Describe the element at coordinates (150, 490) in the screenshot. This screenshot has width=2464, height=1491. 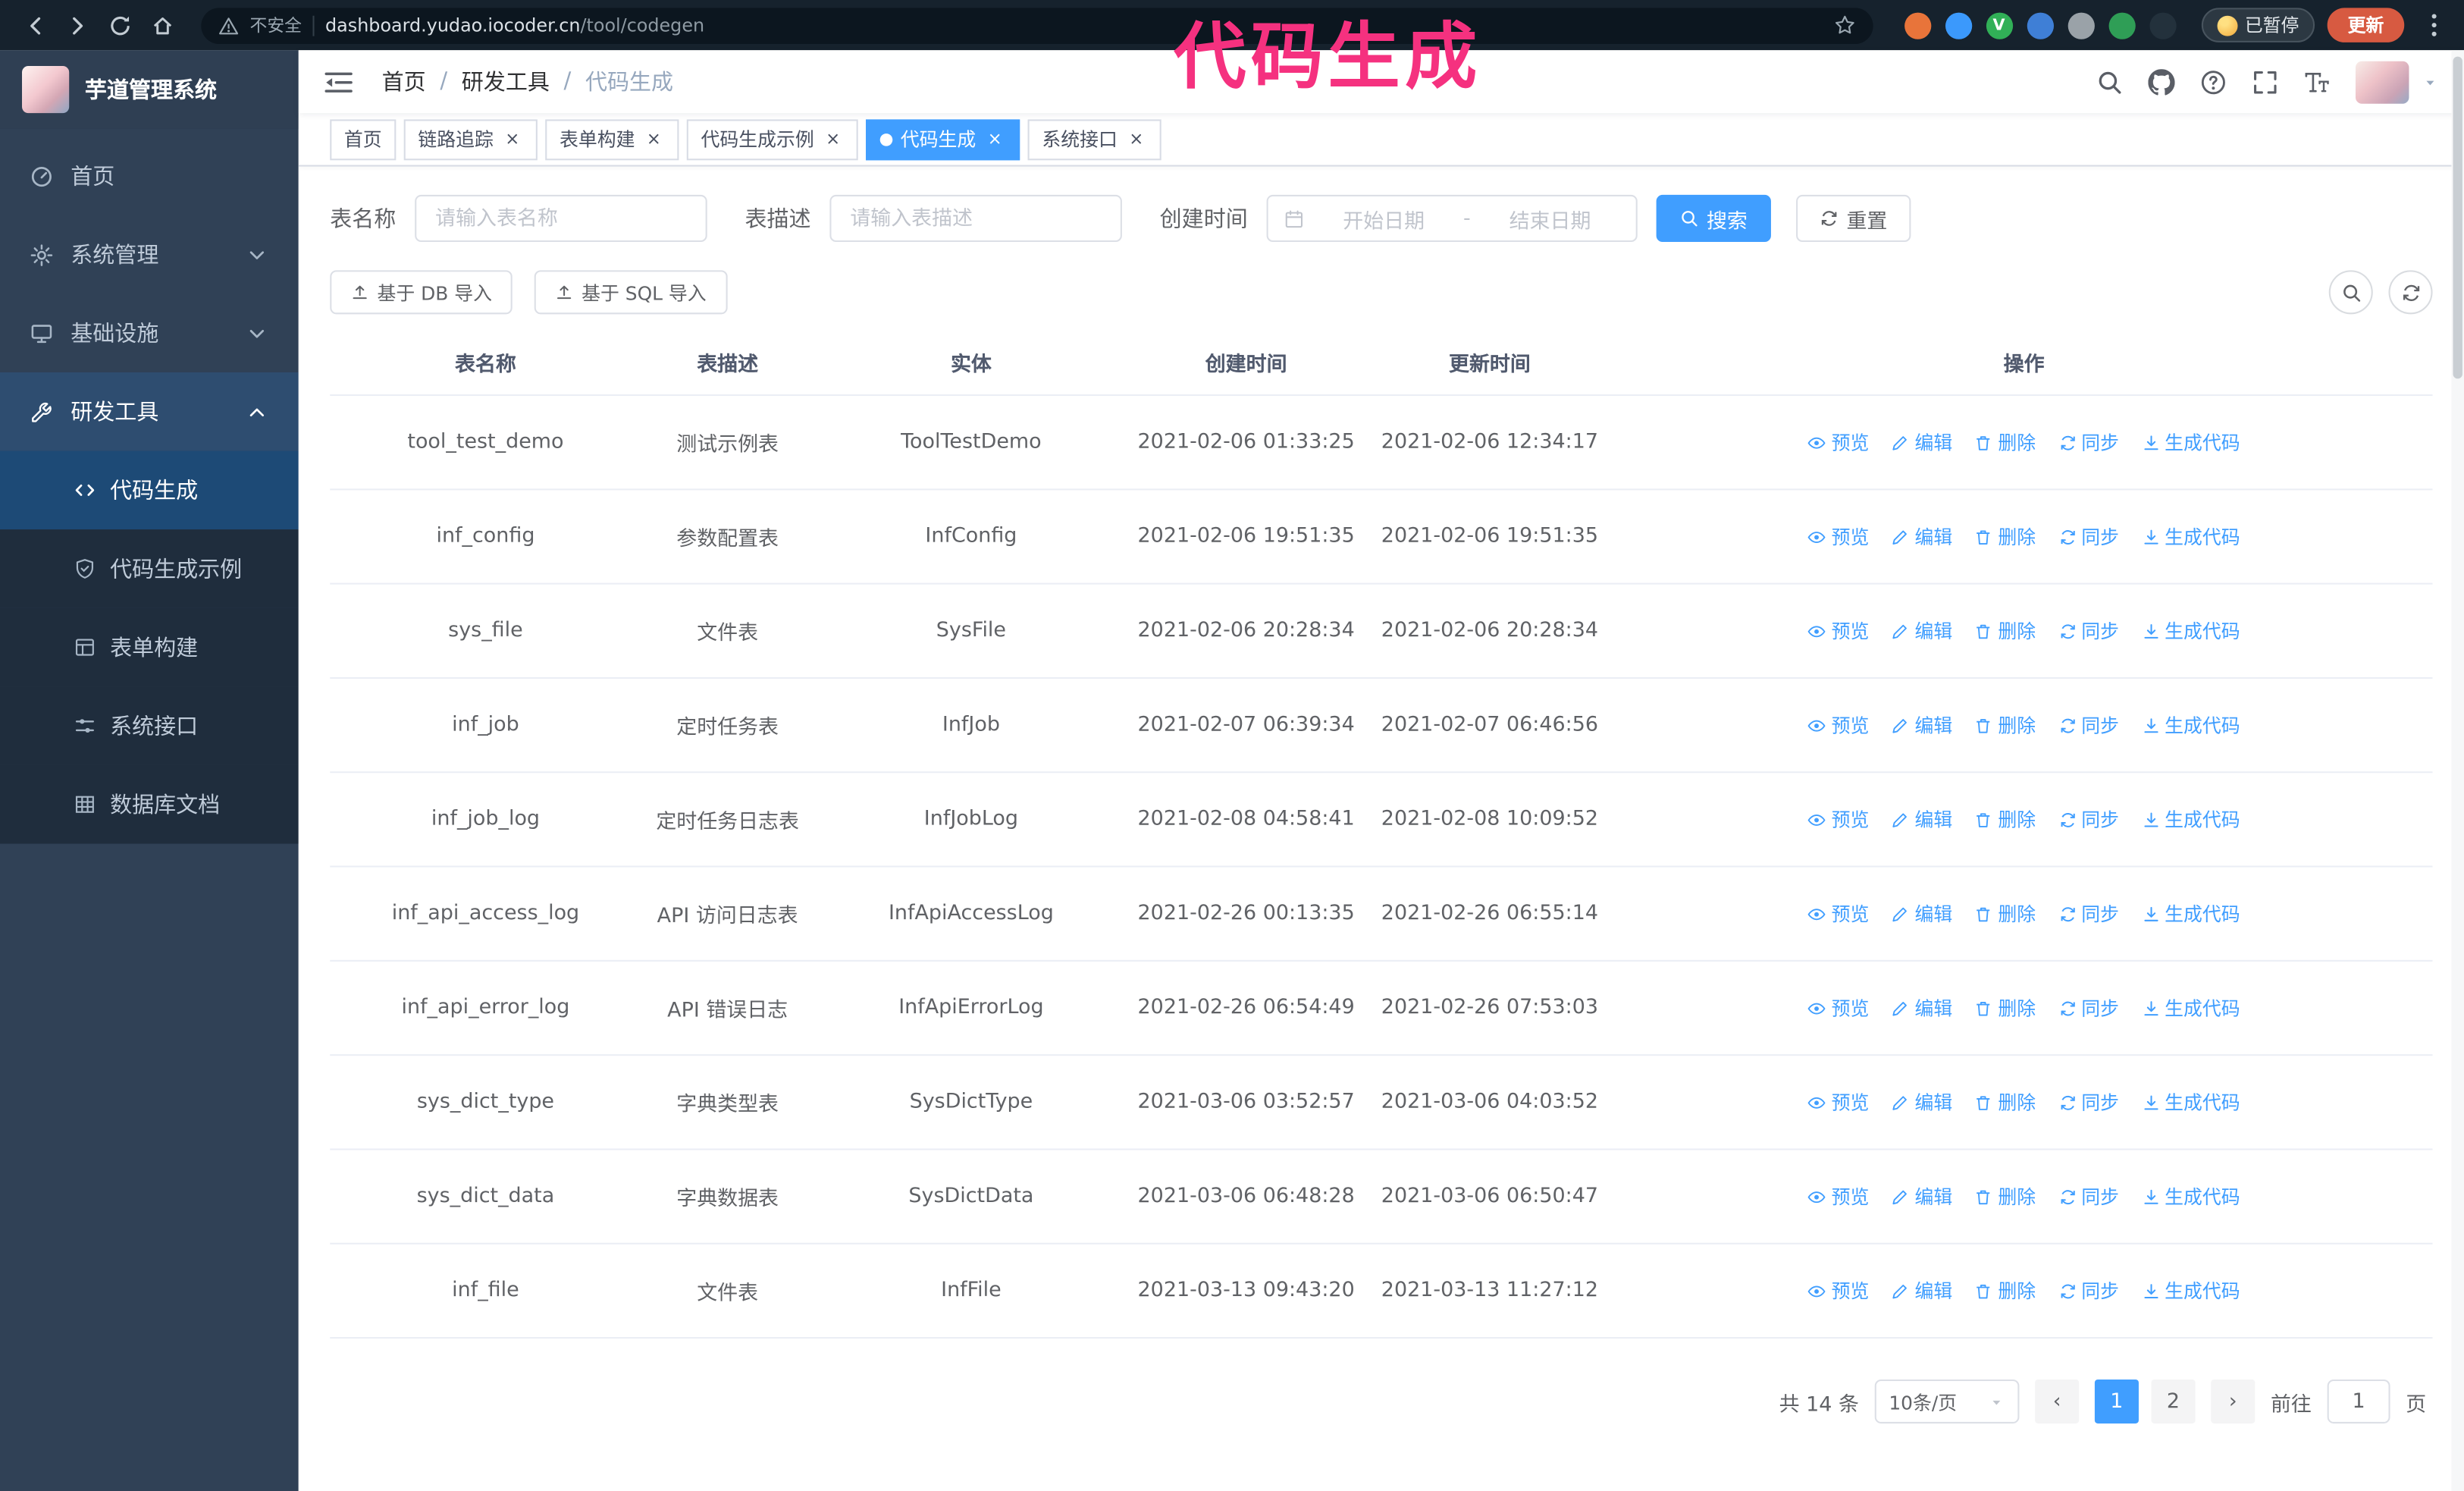
I see `sidebar-subitem-codegen: 代码生成` at that location.